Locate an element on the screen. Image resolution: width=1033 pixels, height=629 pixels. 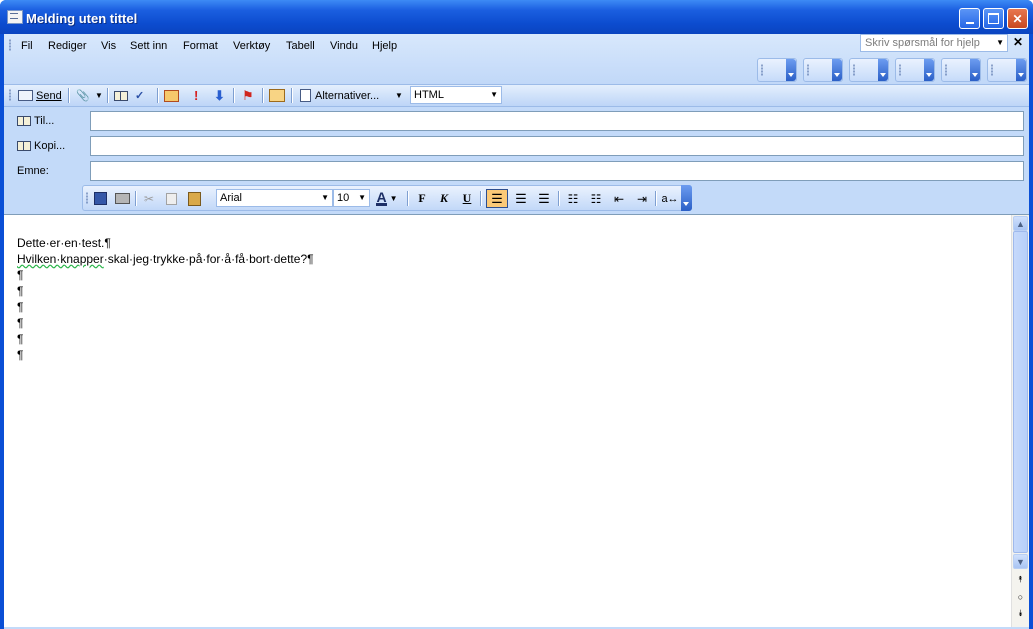
circle-icon: ○ is located at coordinates (1020, 596).